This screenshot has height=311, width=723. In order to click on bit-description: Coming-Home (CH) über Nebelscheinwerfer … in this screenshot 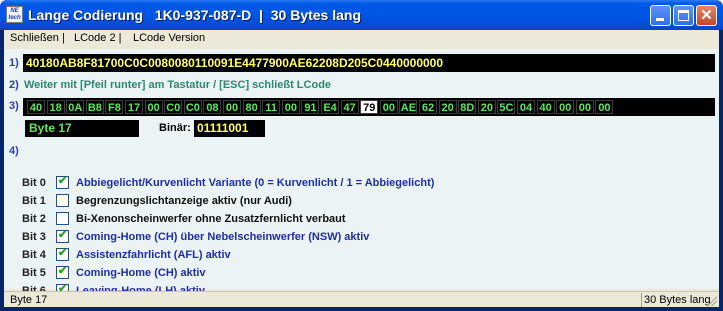, I will do `click(222, 237)`.